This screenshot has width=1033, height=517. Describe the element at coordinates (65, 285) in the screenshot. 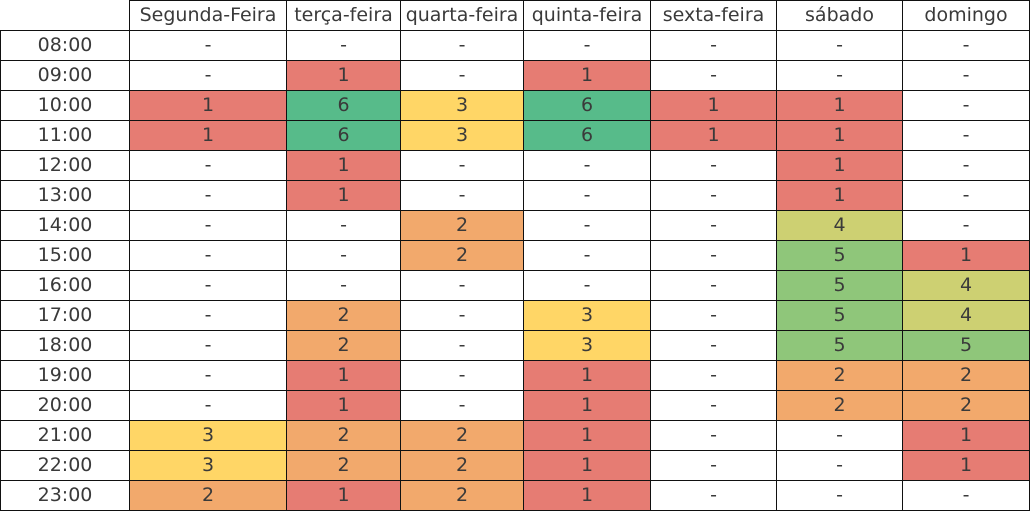

I see `time-label: 16:00` at that location.